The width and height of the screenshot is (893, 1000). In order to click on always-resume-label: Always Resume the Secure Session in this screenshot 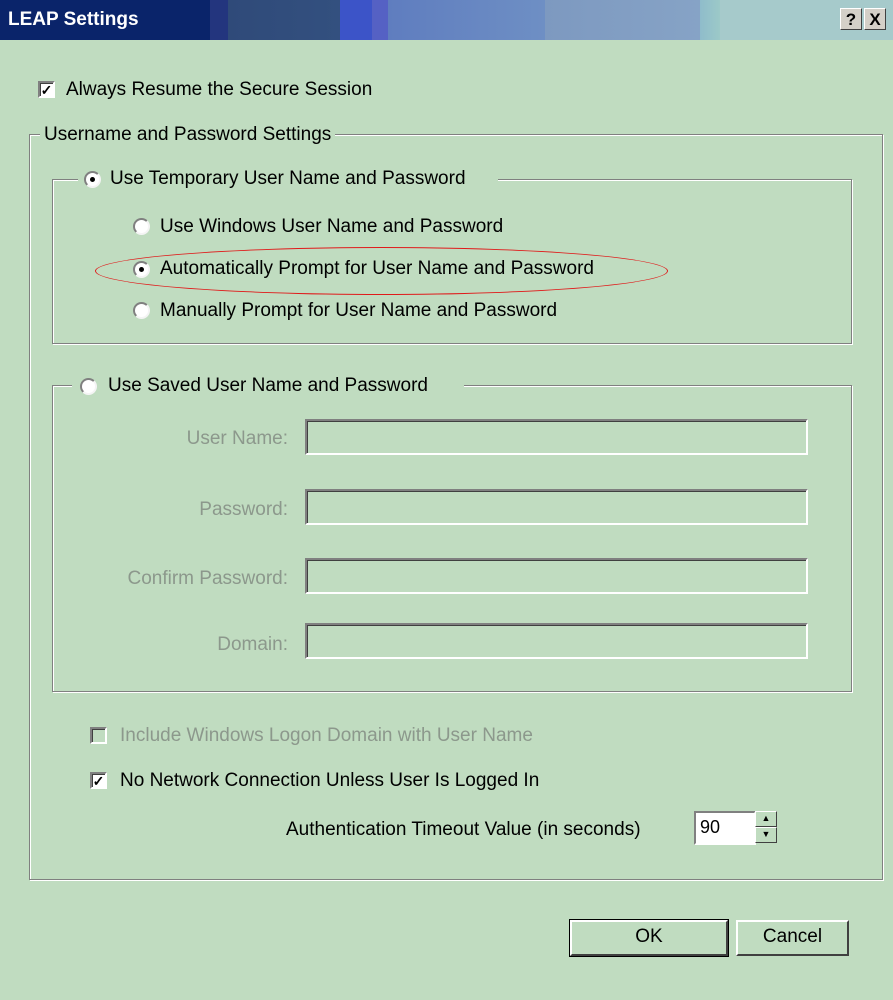, I will do `click(219, 89)`.